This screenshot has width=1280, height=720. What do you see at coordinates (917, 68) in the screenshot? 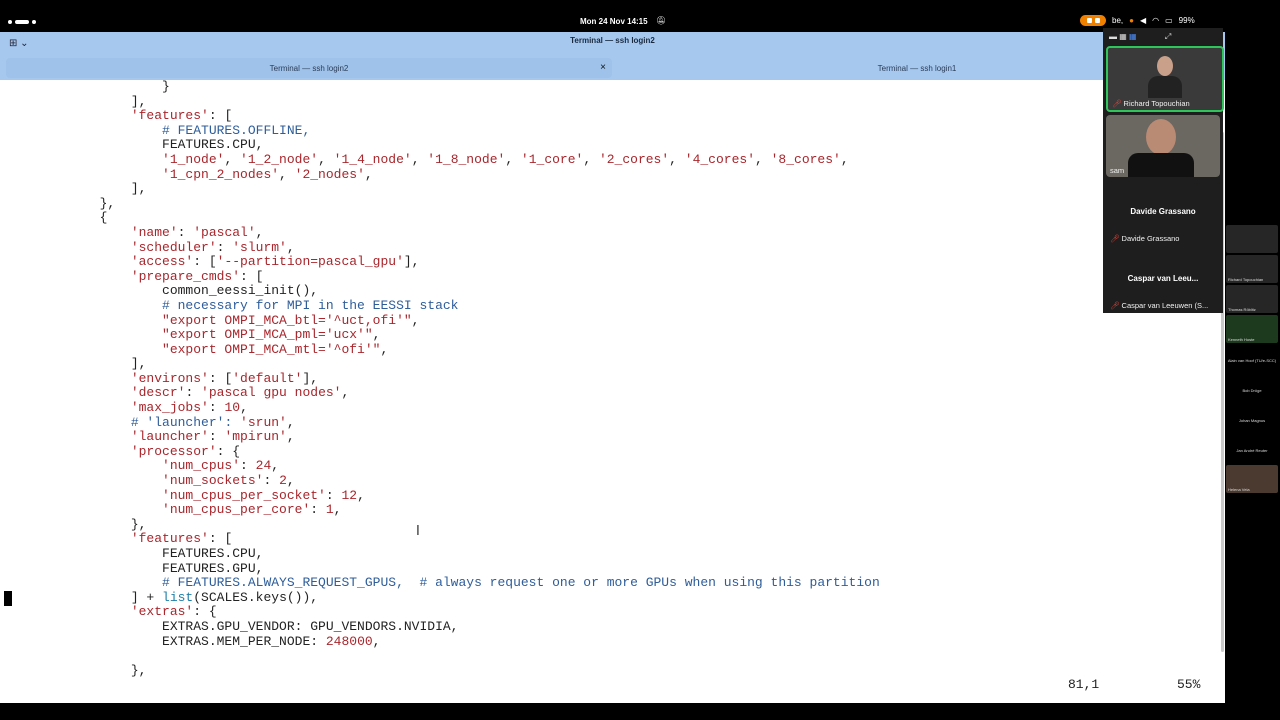
I see `tab-label: Terminal — ssh login1` at bounding box center [917, 68].